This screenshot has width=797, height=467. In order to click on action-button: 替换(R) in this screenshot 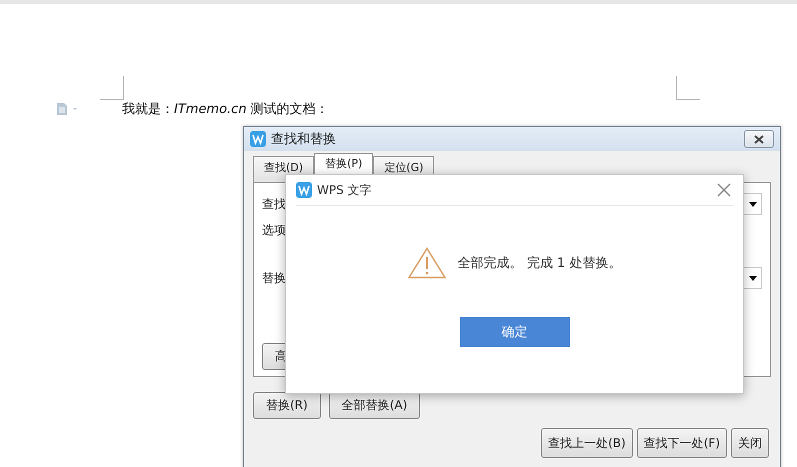, I will do `click(287, 405)`.